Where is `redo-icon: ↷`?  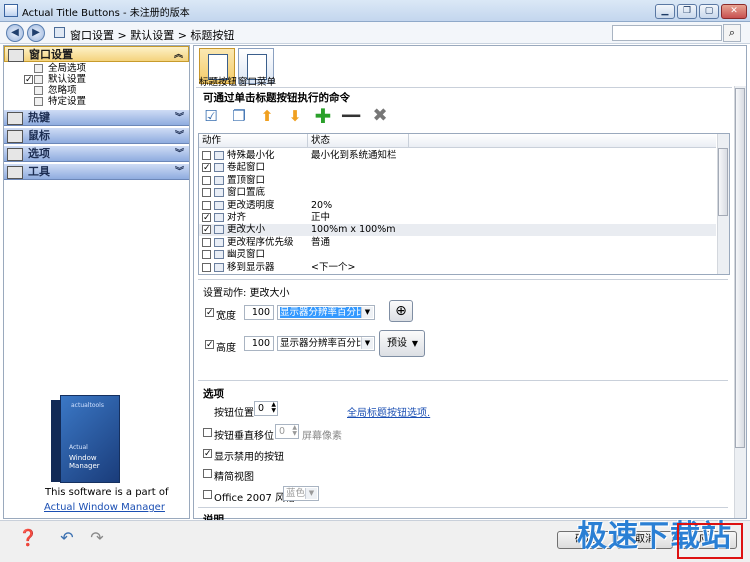
redo-icon: ↷ is located at coordinates (97, 538).